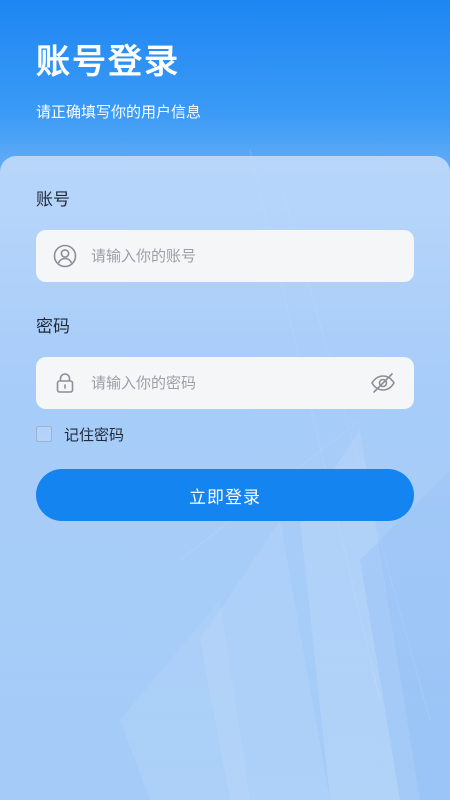  I want to click on eye-off-icon, so click(383, 383).